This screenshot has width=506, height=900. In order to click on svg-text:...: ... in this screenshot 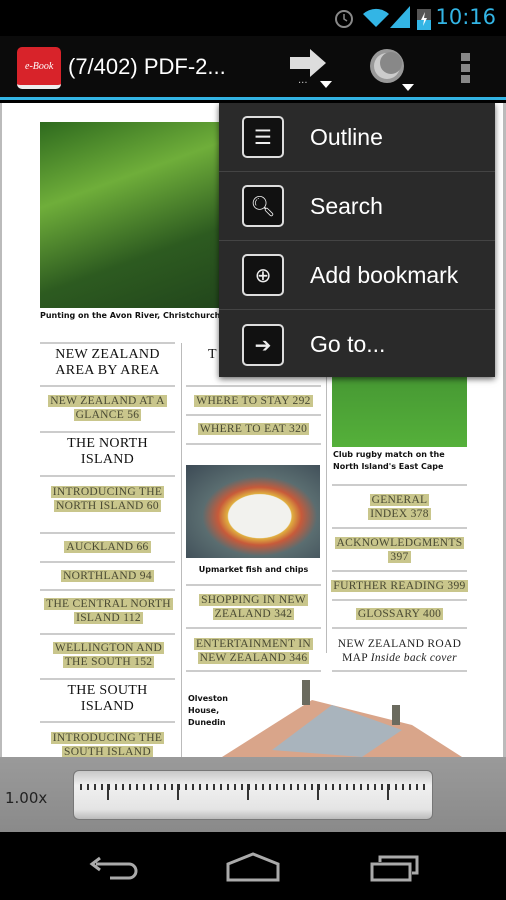, I will do `click(303, 80)`.